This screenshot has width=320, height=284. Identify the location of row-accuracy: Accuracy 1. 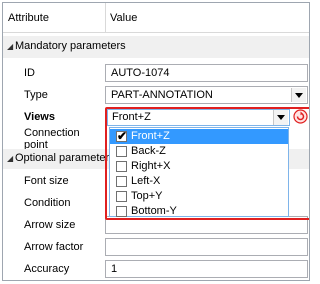
(156, 269).